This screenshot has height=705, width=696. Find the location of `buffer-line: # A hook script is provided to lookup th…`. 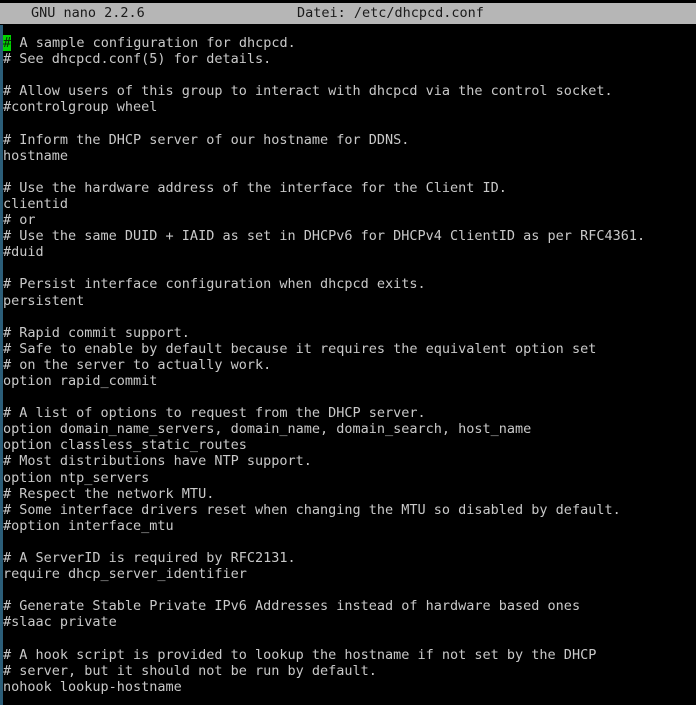

buffer-line: # A hook script is provided to lookup th… is located at coordinates (349, 655).